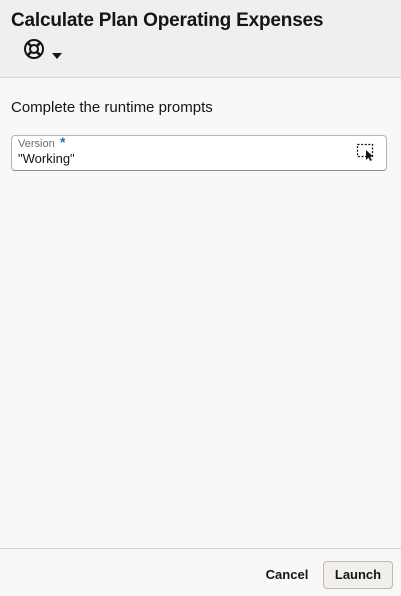  Describe the element at coordinates (366, 152) in the screenshot. I see `member-selector-icon` at that location.